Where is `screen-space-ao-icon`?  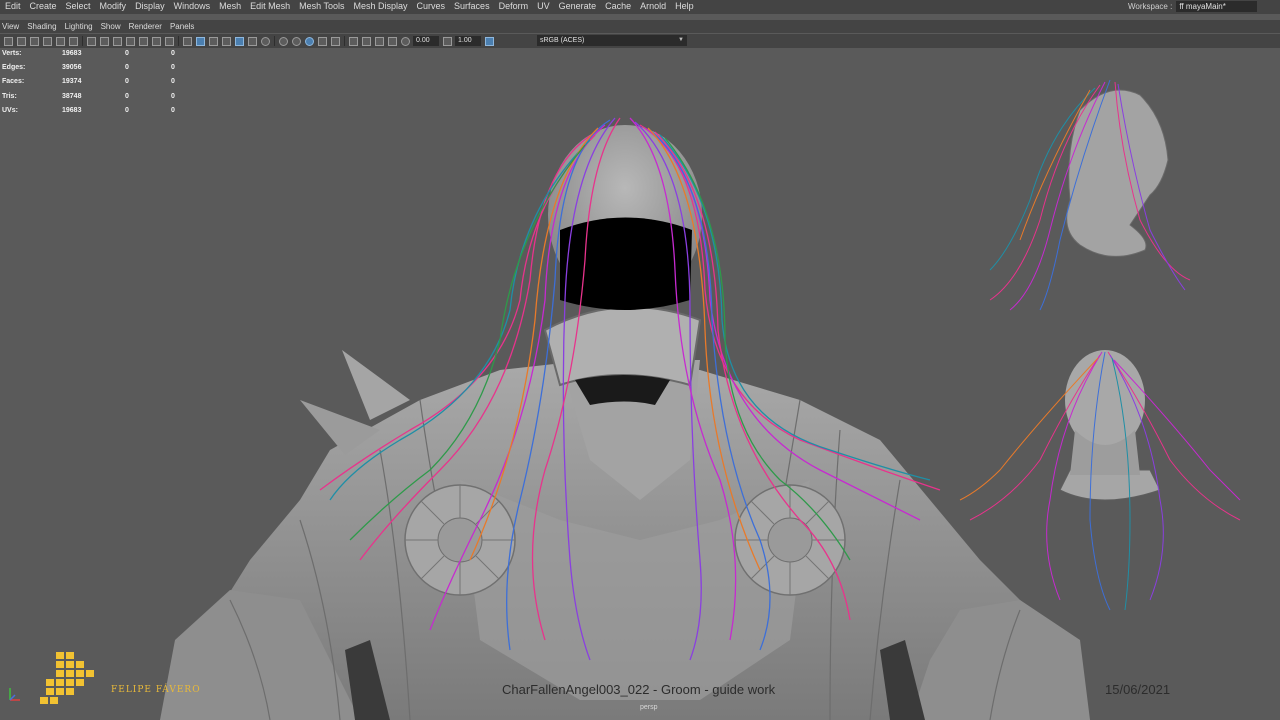
screen-space-ao-icon is located at coordinates (296, 41).